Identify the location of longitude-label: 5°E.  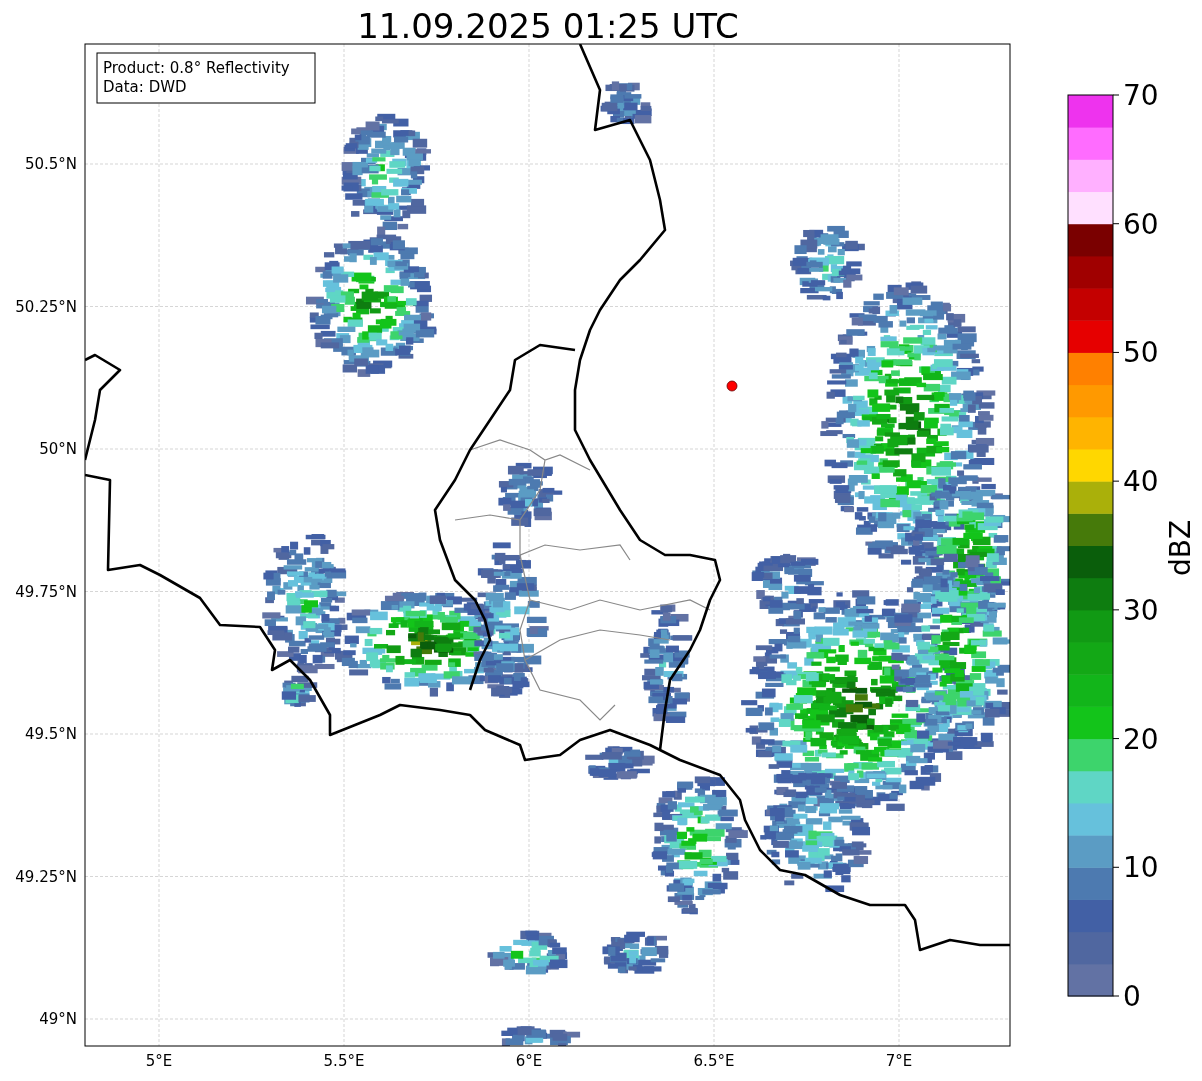
(159, 1061).